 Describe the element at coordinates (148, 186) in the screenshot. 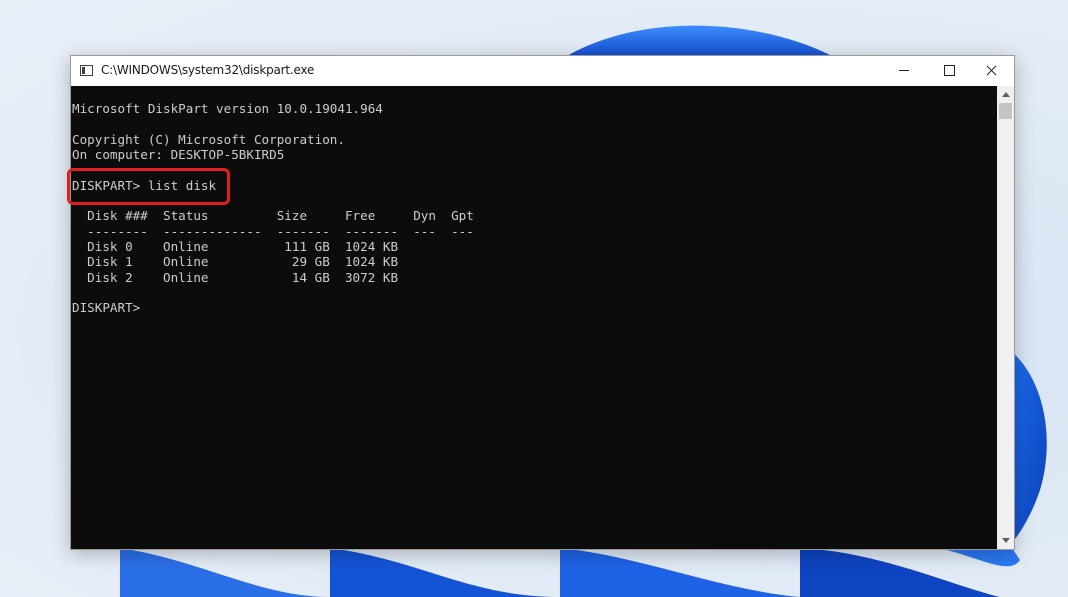

I see `command-highlight-box` at that location.